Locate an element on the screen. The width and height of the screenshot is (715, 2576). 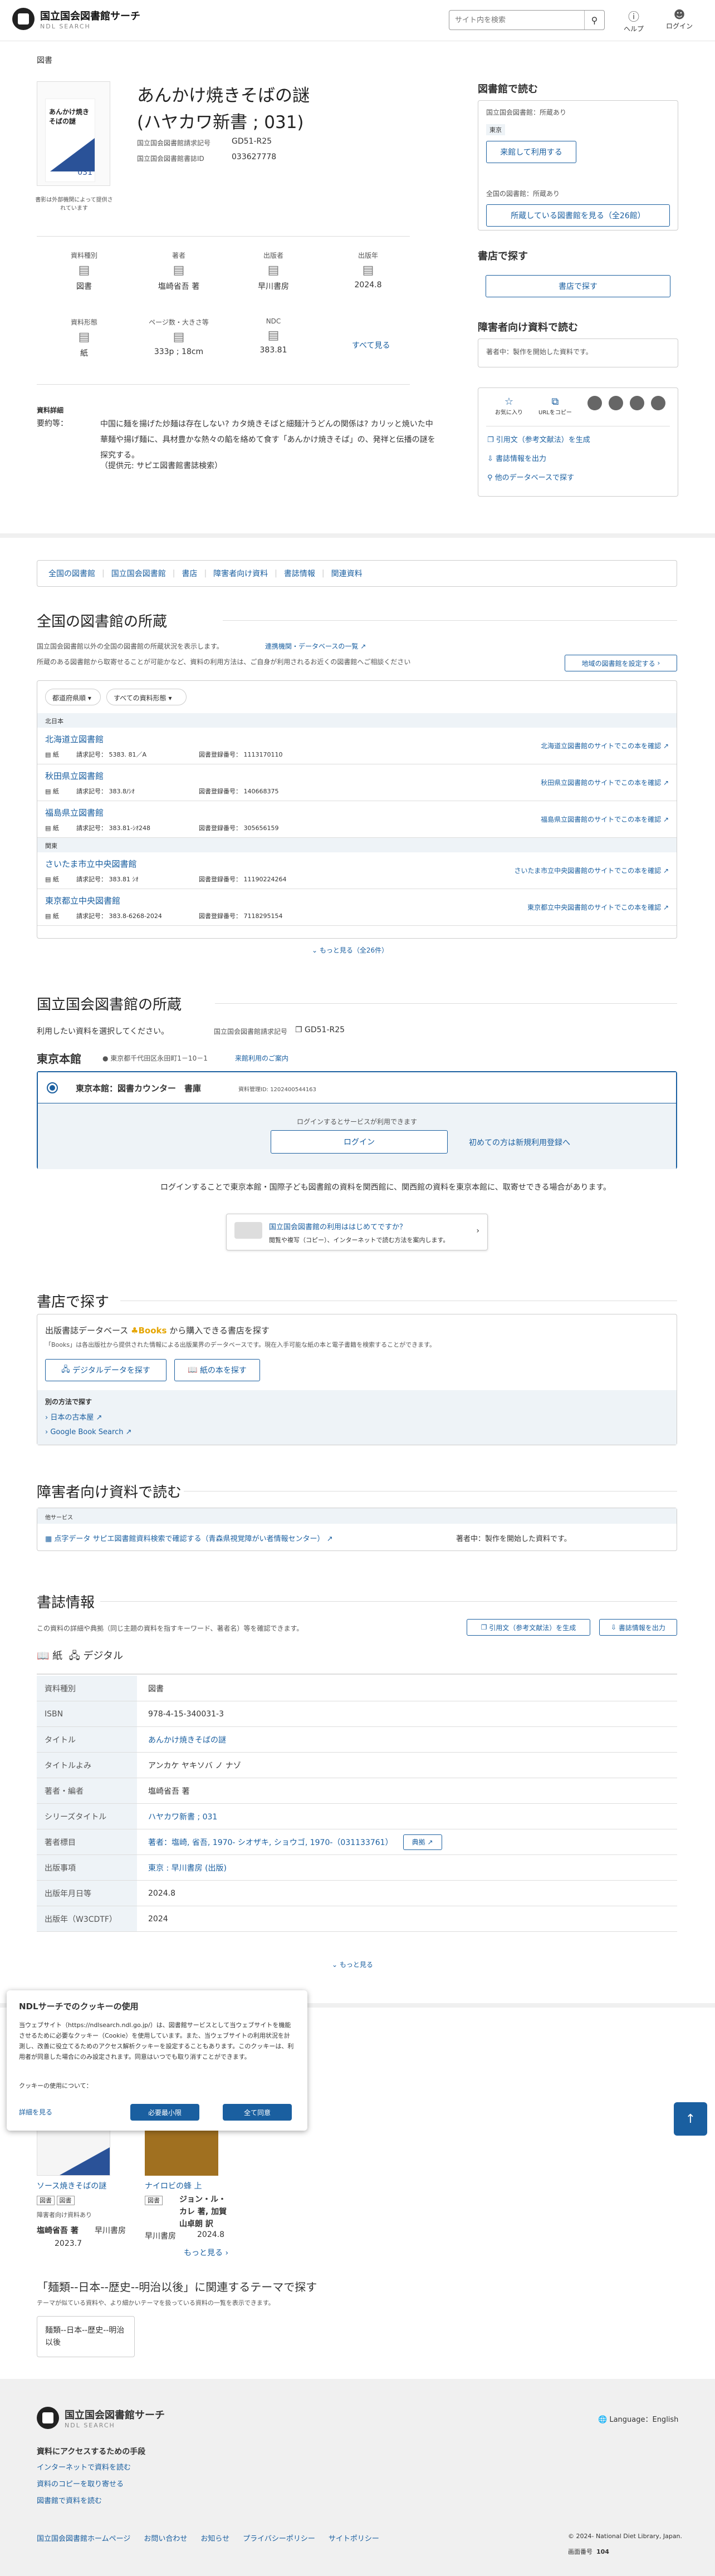
holding-libraries-button: 所蔵している図書館を見る（全26館） is located at coordinates (578, 215).